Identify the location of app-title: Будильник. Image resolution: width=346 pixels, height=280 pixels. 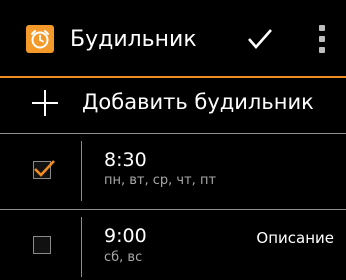
(133, 39).